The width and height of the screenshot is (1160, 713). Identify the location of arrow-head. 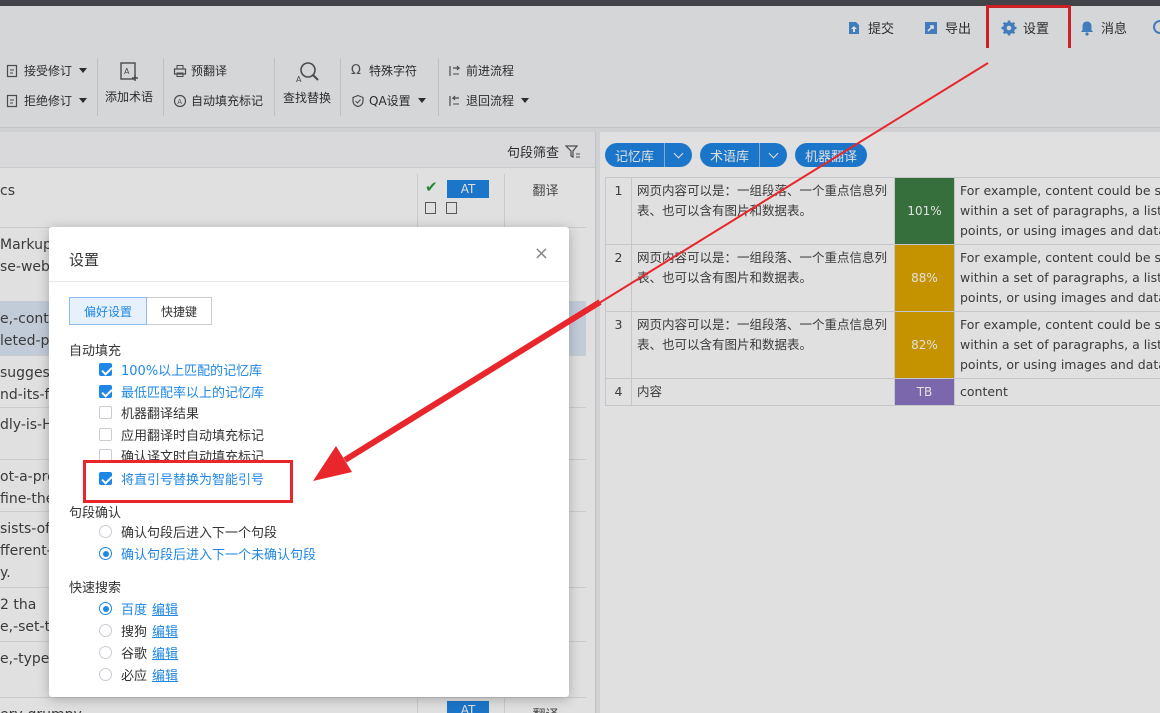
(332, 463).